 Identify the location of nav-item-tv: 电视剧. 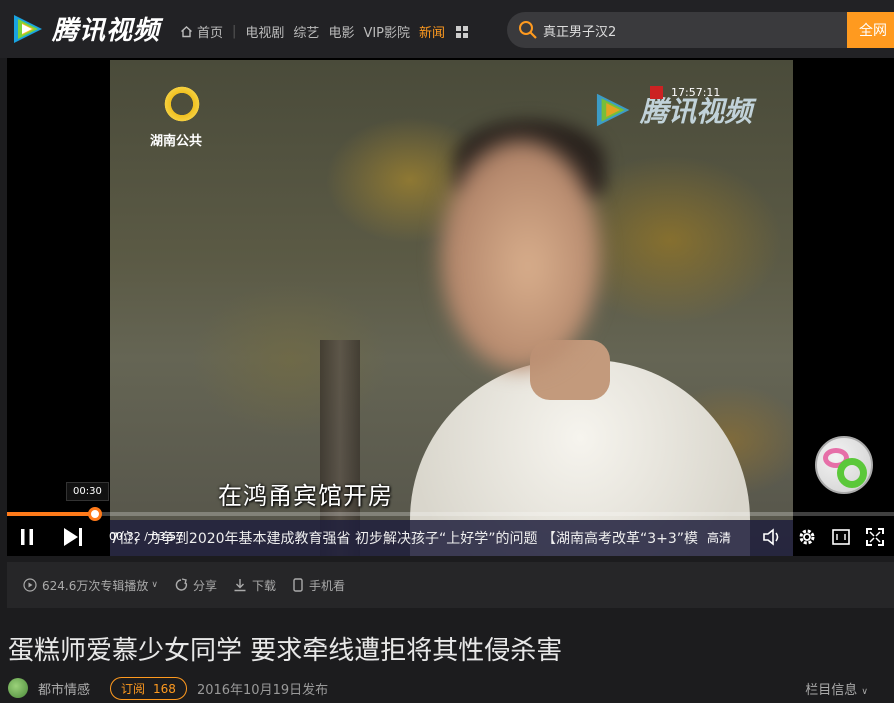
(264, 31).